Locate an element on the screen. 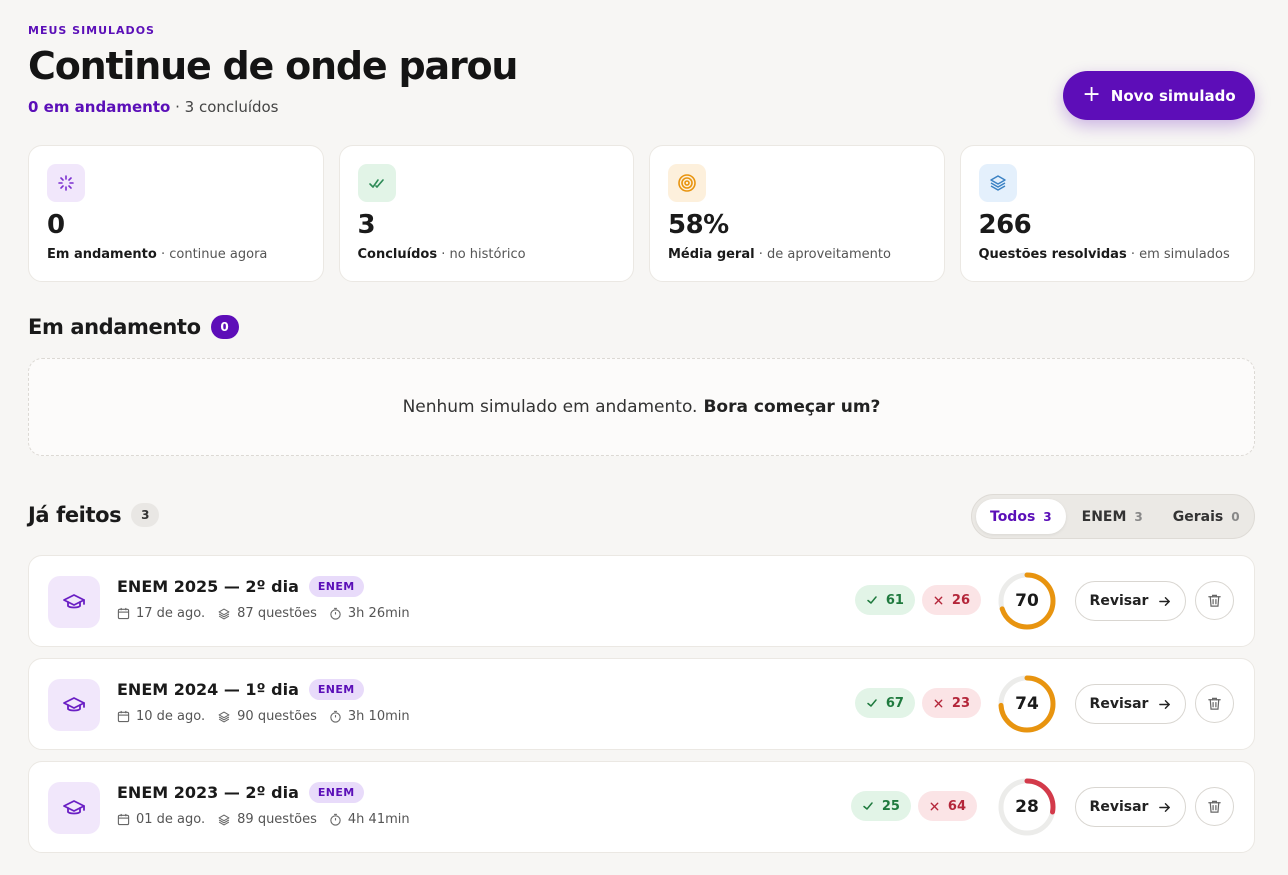  score-ring: 74 is located at coordinates (1027, 704).